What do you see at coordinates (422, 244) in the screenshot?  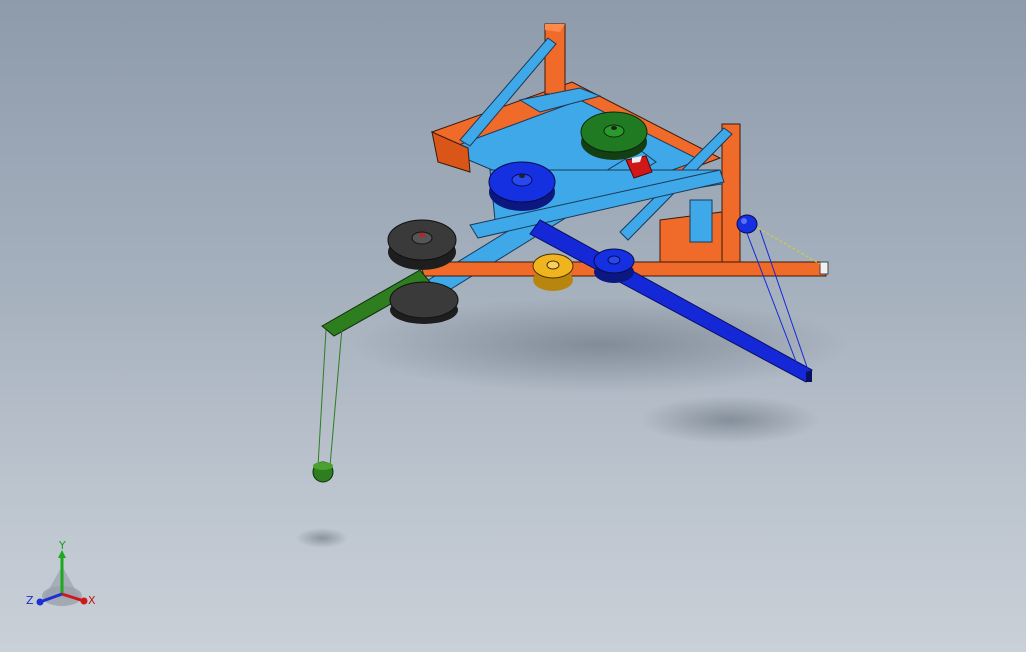 I see `pulley-gray-upper` at bounding box center [422, 244].